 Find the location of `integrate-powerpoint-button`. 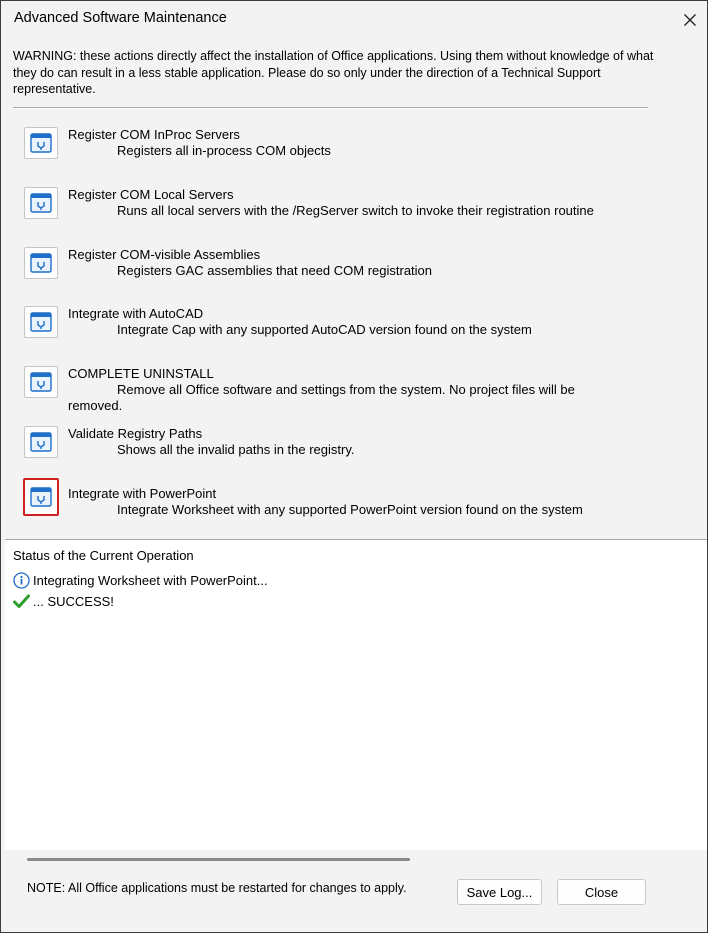

integrate-powerpoint-button is located at coordinates (41, 497).